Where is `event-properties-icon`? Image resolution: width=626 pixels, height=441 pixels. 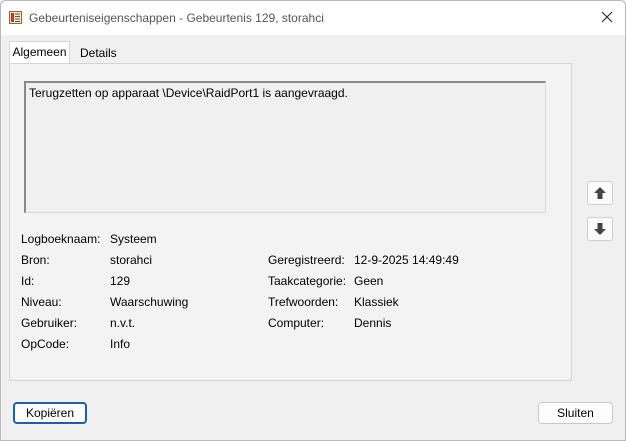
event-properties-icon is located at coordinates (15, 17).